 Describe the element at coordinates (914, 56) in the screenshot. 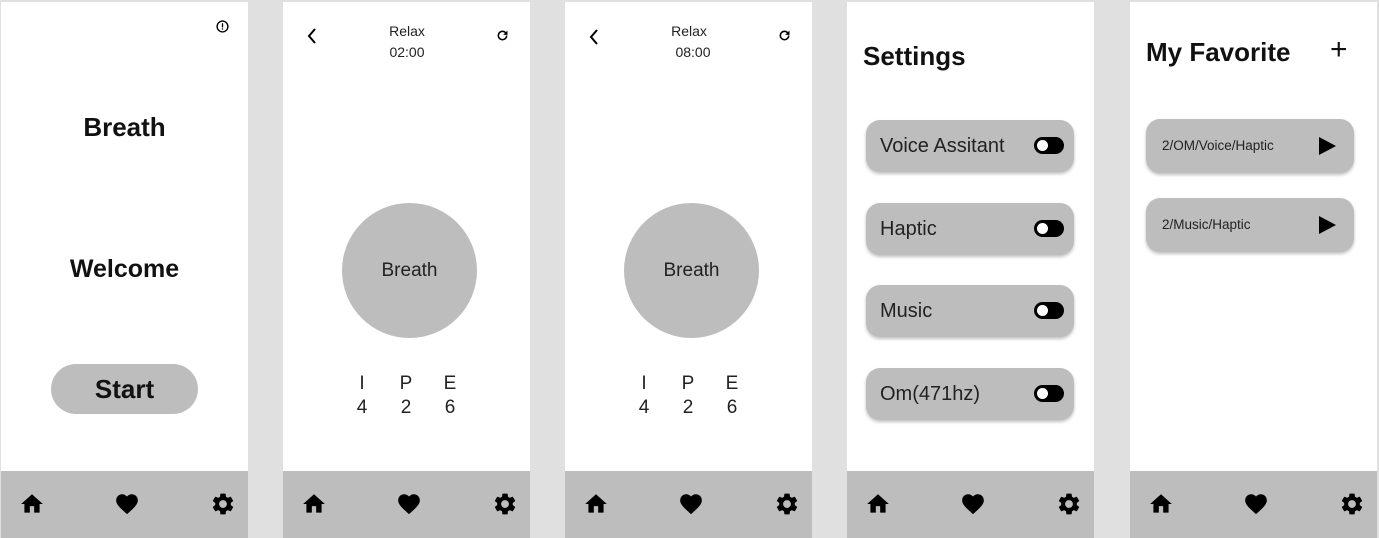

I see `settings-title: Settings` at that location.